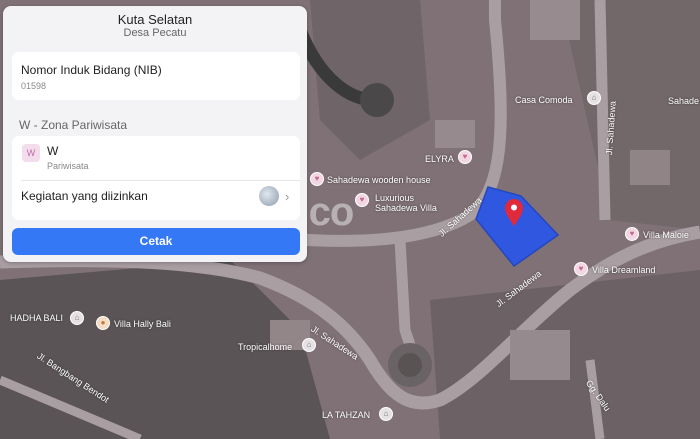 This screenshot has height=439, width=700. I want to click on zone-section-title: W - Zona Pariwisata, so click(73, 125).